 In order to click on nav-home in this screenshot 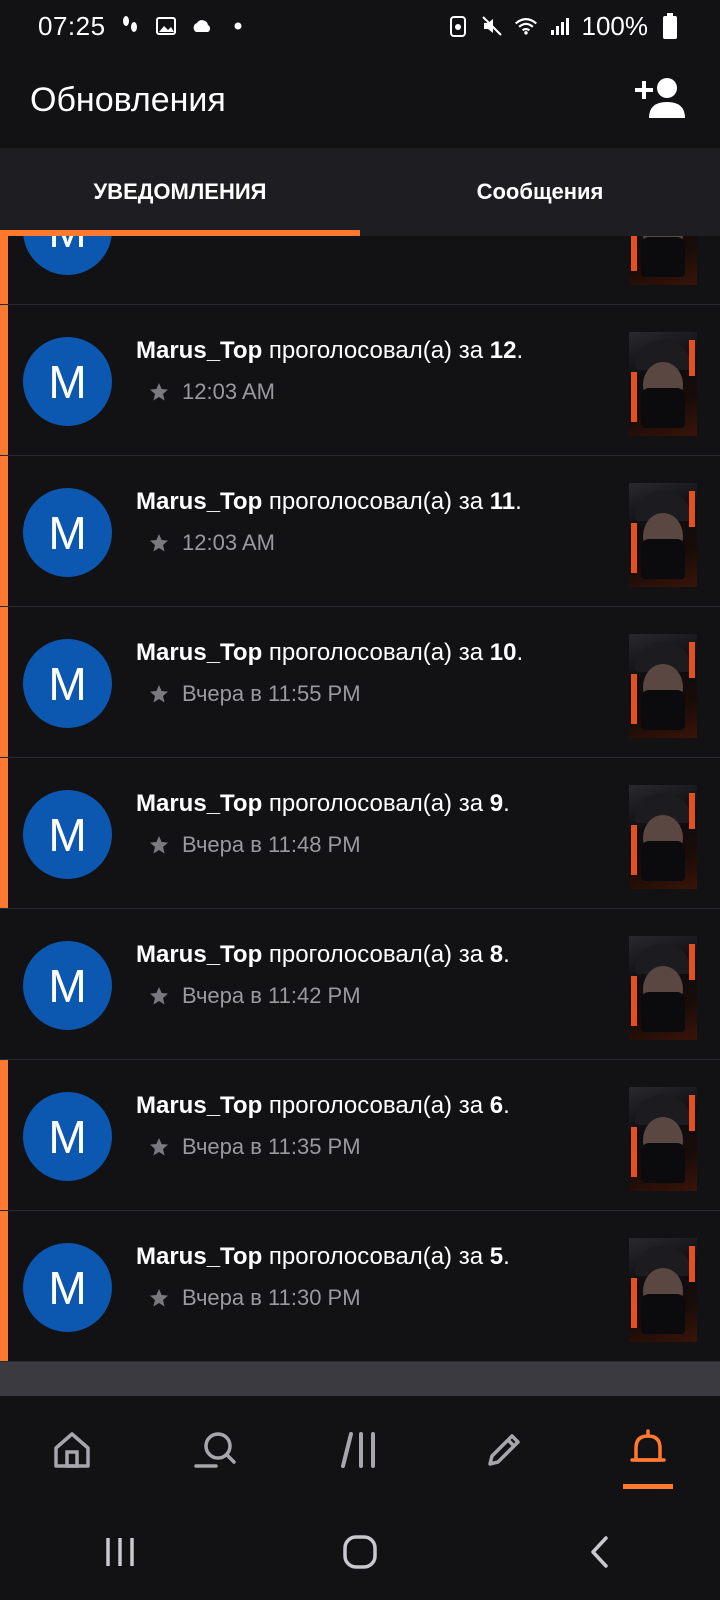, I will do `click(72, 1452)`.